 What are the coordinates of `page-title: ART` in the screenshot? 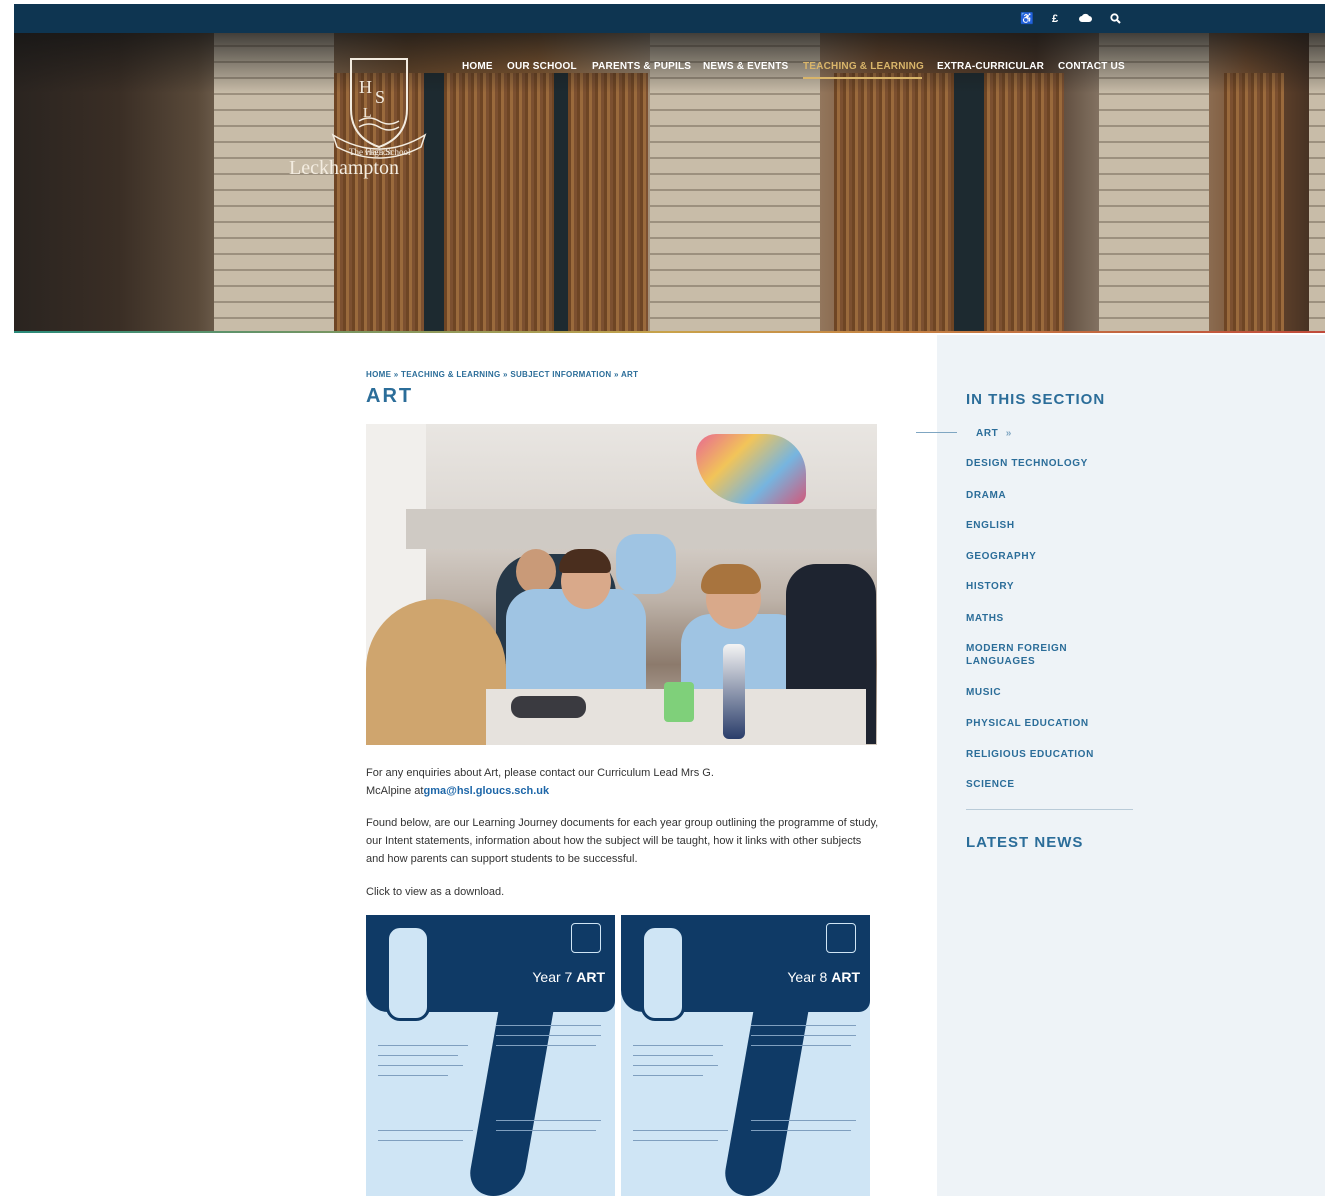 It's located at (390, 396).